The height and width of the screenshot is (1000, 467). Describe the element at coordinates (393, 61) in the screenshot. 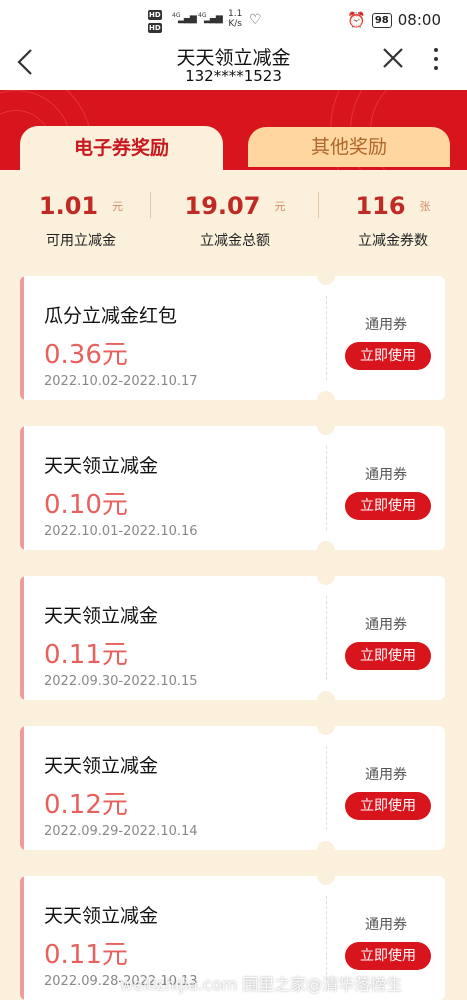

I see `close-icon` at that location.